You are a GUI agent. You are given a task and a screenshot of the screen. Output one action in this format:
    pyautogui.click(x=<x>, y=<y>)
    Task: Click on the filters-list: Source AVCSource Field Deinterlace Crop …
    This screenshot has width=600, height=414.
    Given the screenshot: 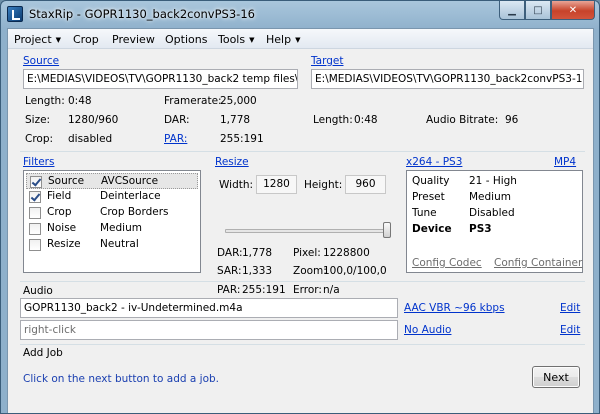 What is the action you would take?
    pyautogui.click(x=112, y=221)
    